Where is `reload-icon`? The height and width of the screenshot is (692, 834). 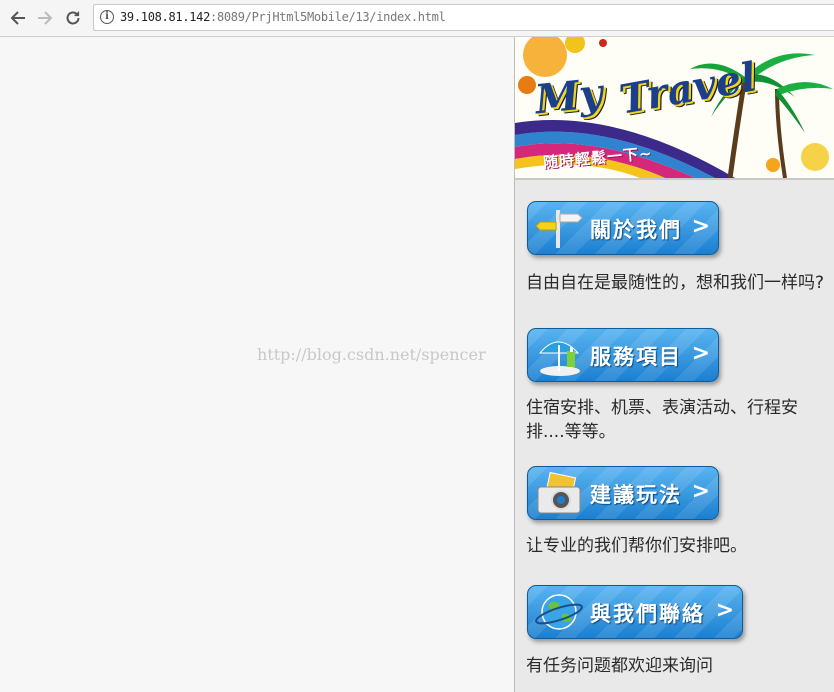 reload-icon is located at coordinates (73, 18).